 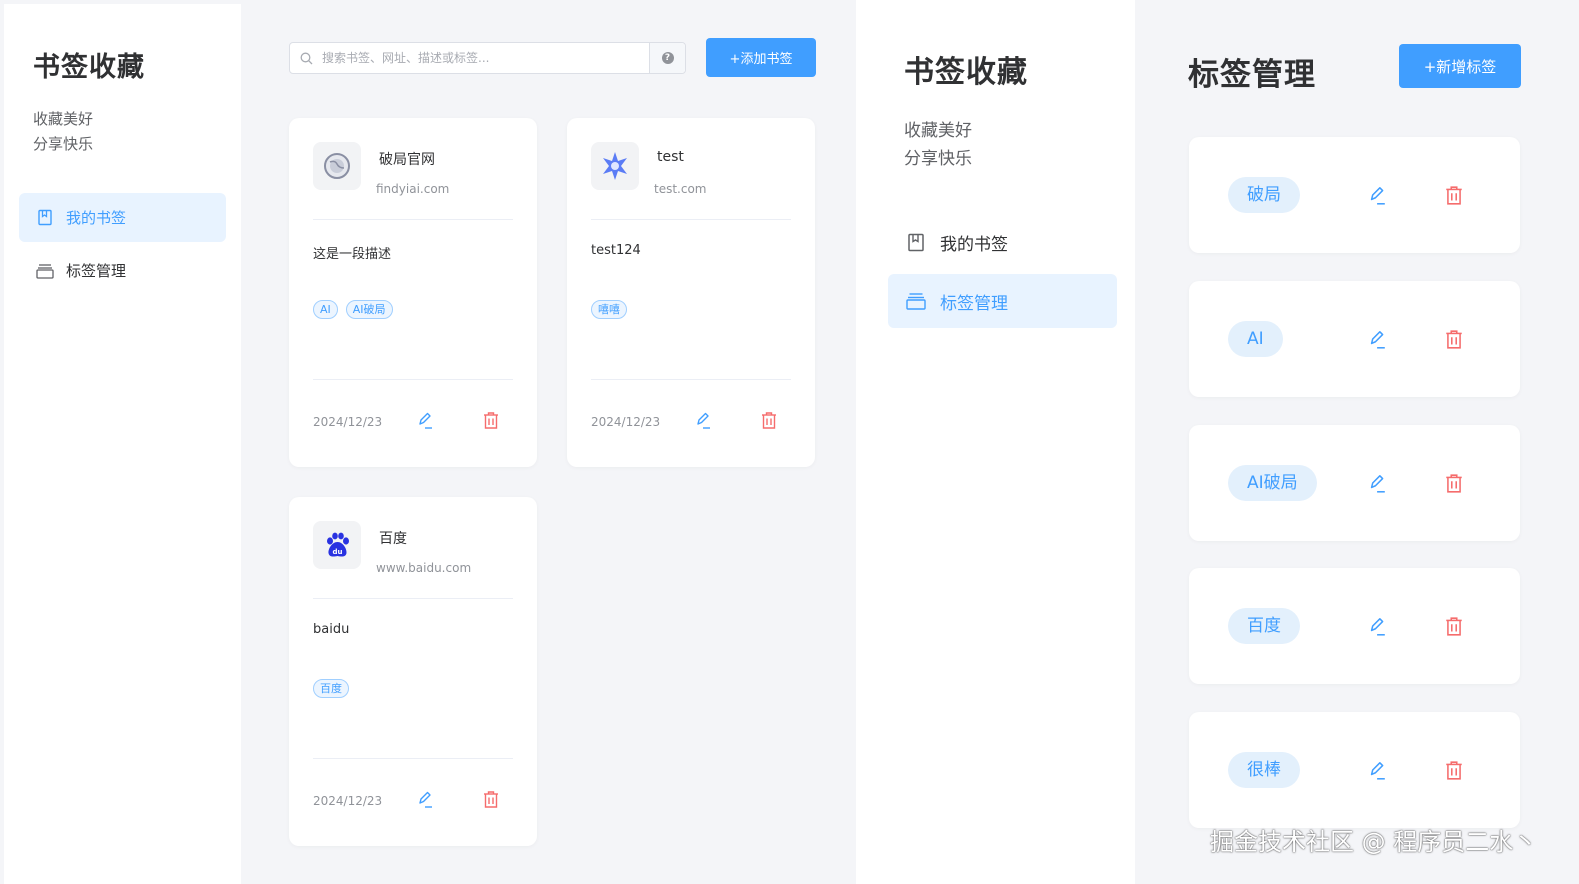 I want to click on tag-label: AI破局, so click(x=1272, y=483).